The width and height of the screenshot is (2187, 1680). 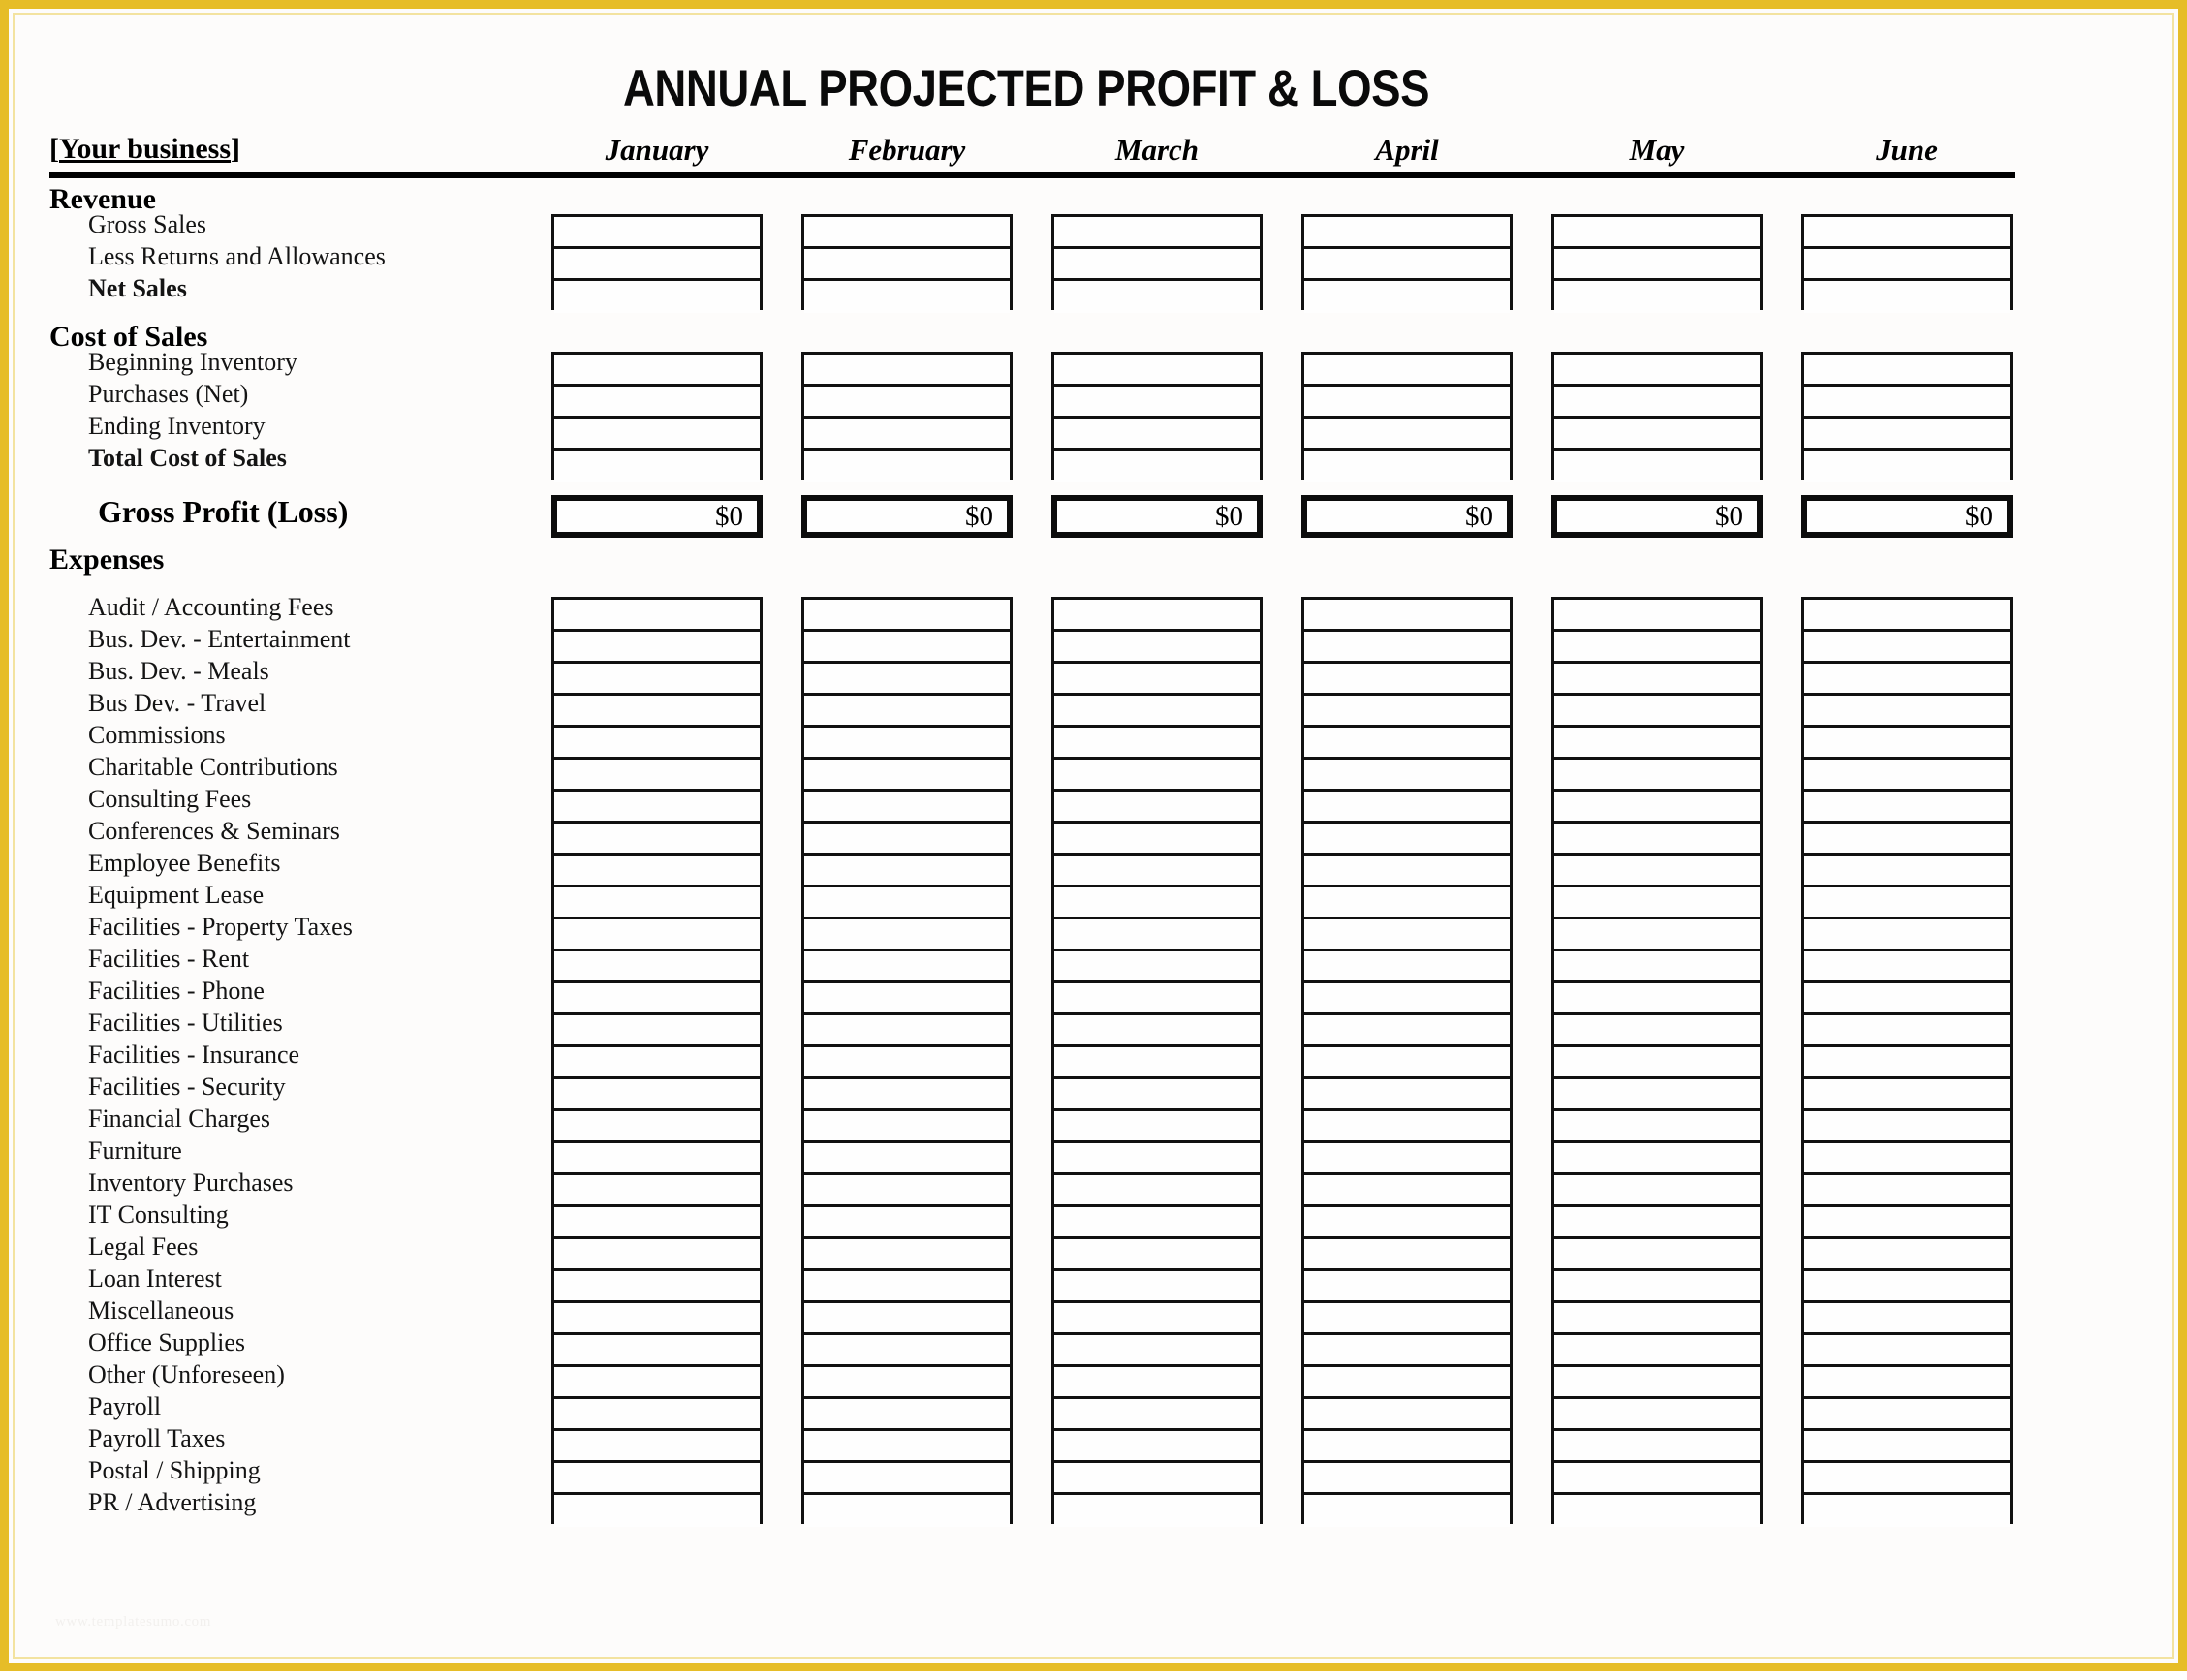 What do you see at coordinates (907, 517) in the screenshot?
I see `gross-profit-cell-february: $0` at bounding box center [907, 517].